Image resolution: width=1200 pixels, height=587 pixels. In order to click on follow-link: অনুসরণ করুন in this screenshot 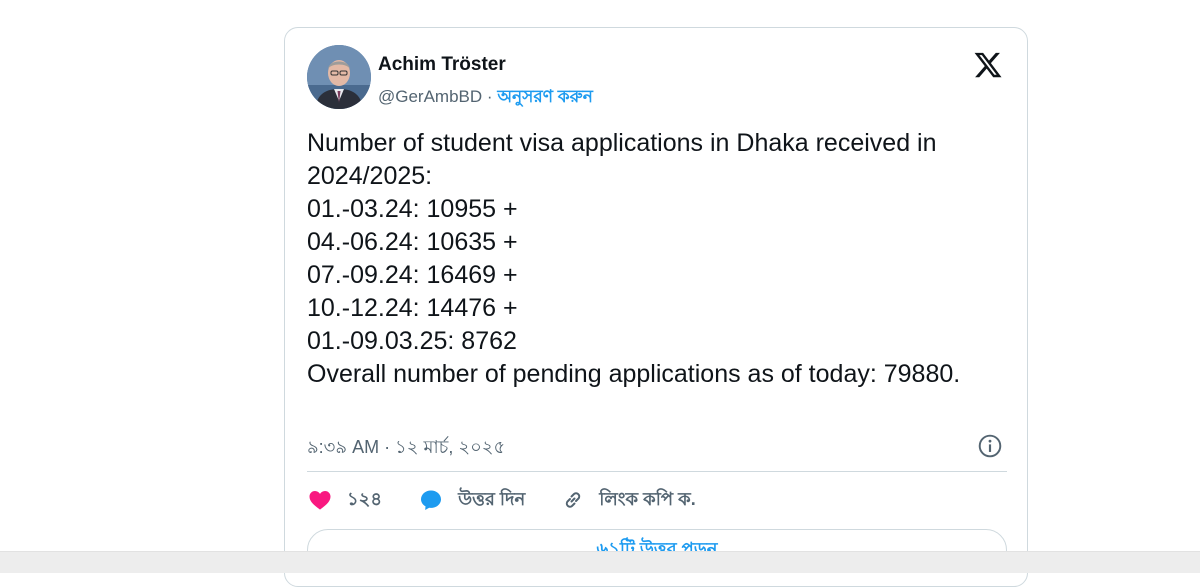, I will do `click(545, 96)`.